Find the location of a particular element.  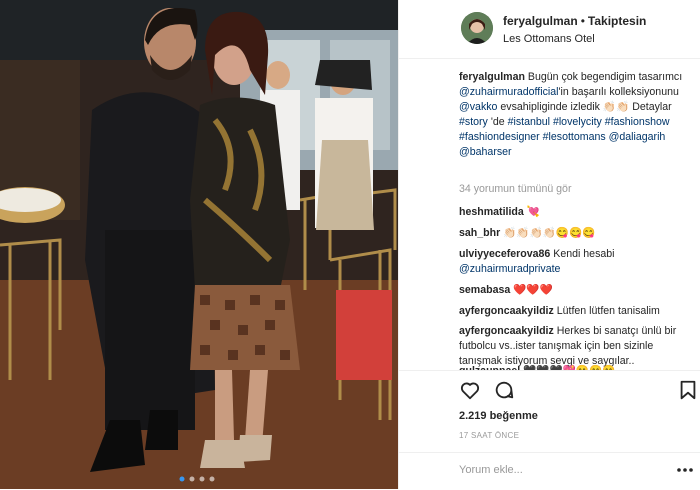

caption-text-5: 'de is located at coordinates (497, 122).